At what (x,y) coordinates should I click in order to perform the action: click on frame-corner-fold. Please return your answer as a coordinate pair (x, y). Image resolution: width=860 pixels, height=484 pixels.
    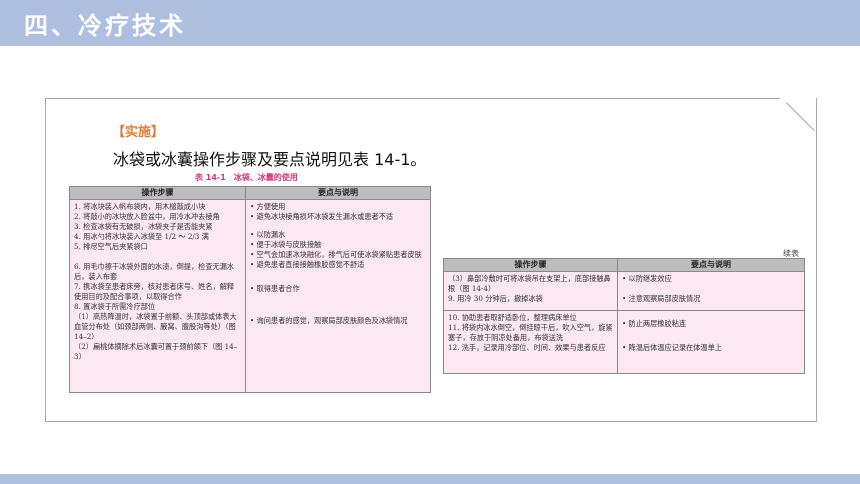
    Looking at the image, I should click on (798, 116).